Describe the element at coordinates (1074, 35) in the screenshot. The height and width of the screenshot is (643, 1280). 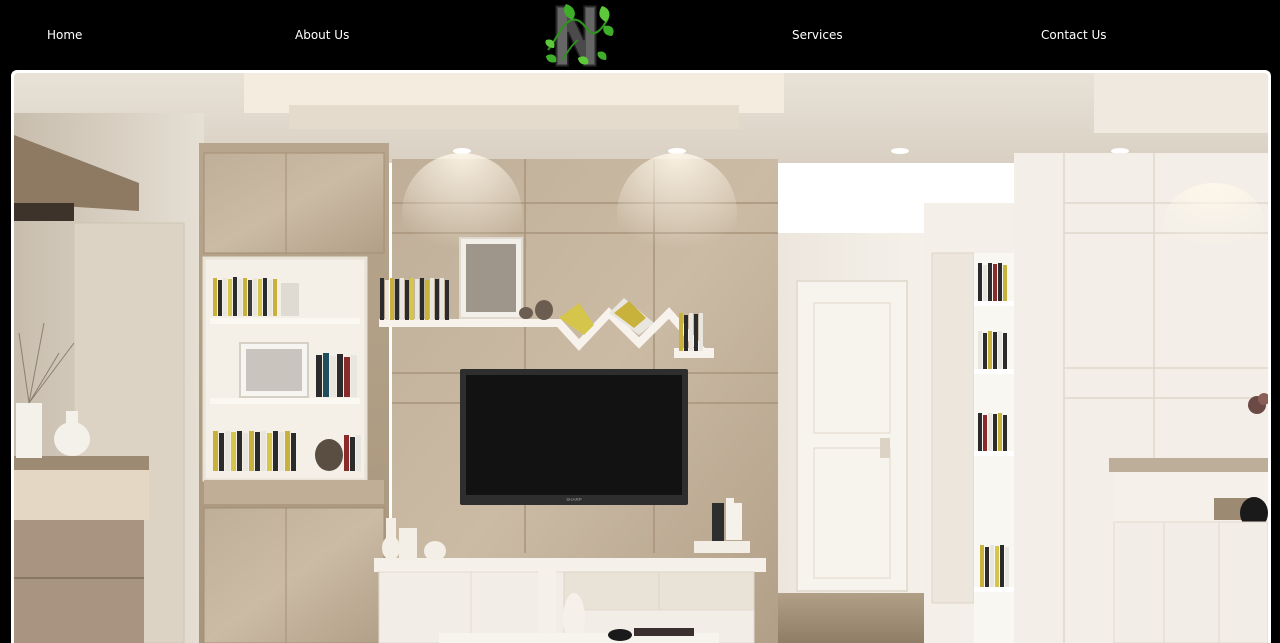
I see `nav-contact-us-link: Contact Us` at that location.